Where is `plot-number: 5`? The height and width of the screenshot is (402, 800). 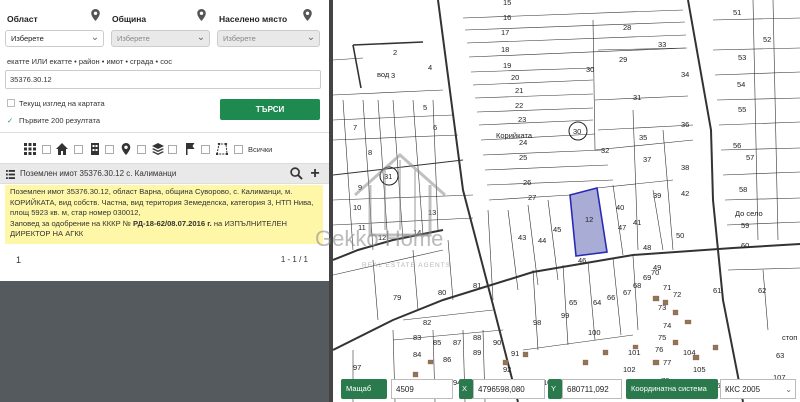
plot-number: 5 is located at coordinates (425, 107).